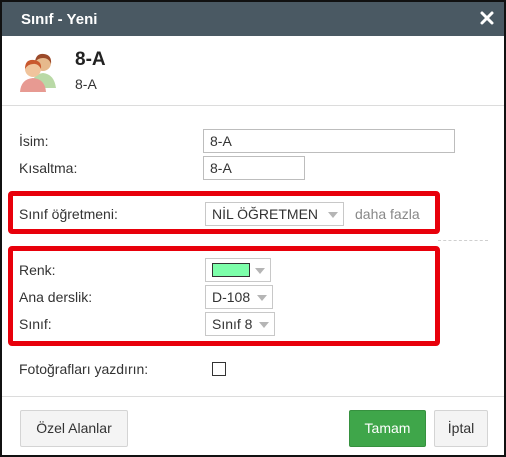 This screenshot has width=506, height=457. I want to click on room-label: Ana derslik:, so click(56, 297).